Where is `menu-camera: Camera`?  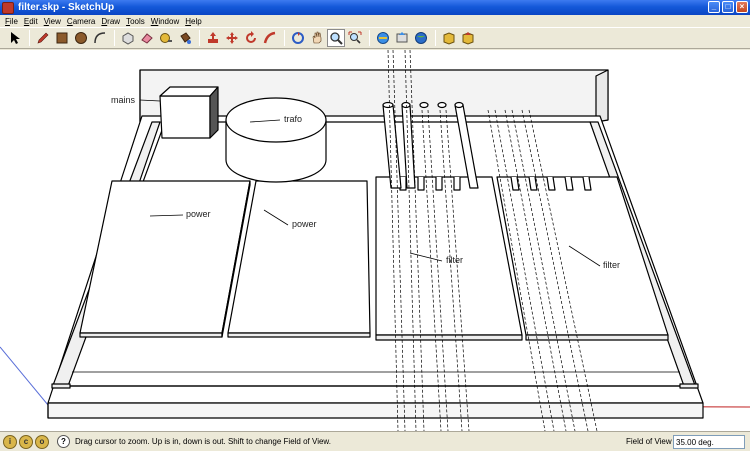 menu-camera: Camera is located at coordinates (81, 21).